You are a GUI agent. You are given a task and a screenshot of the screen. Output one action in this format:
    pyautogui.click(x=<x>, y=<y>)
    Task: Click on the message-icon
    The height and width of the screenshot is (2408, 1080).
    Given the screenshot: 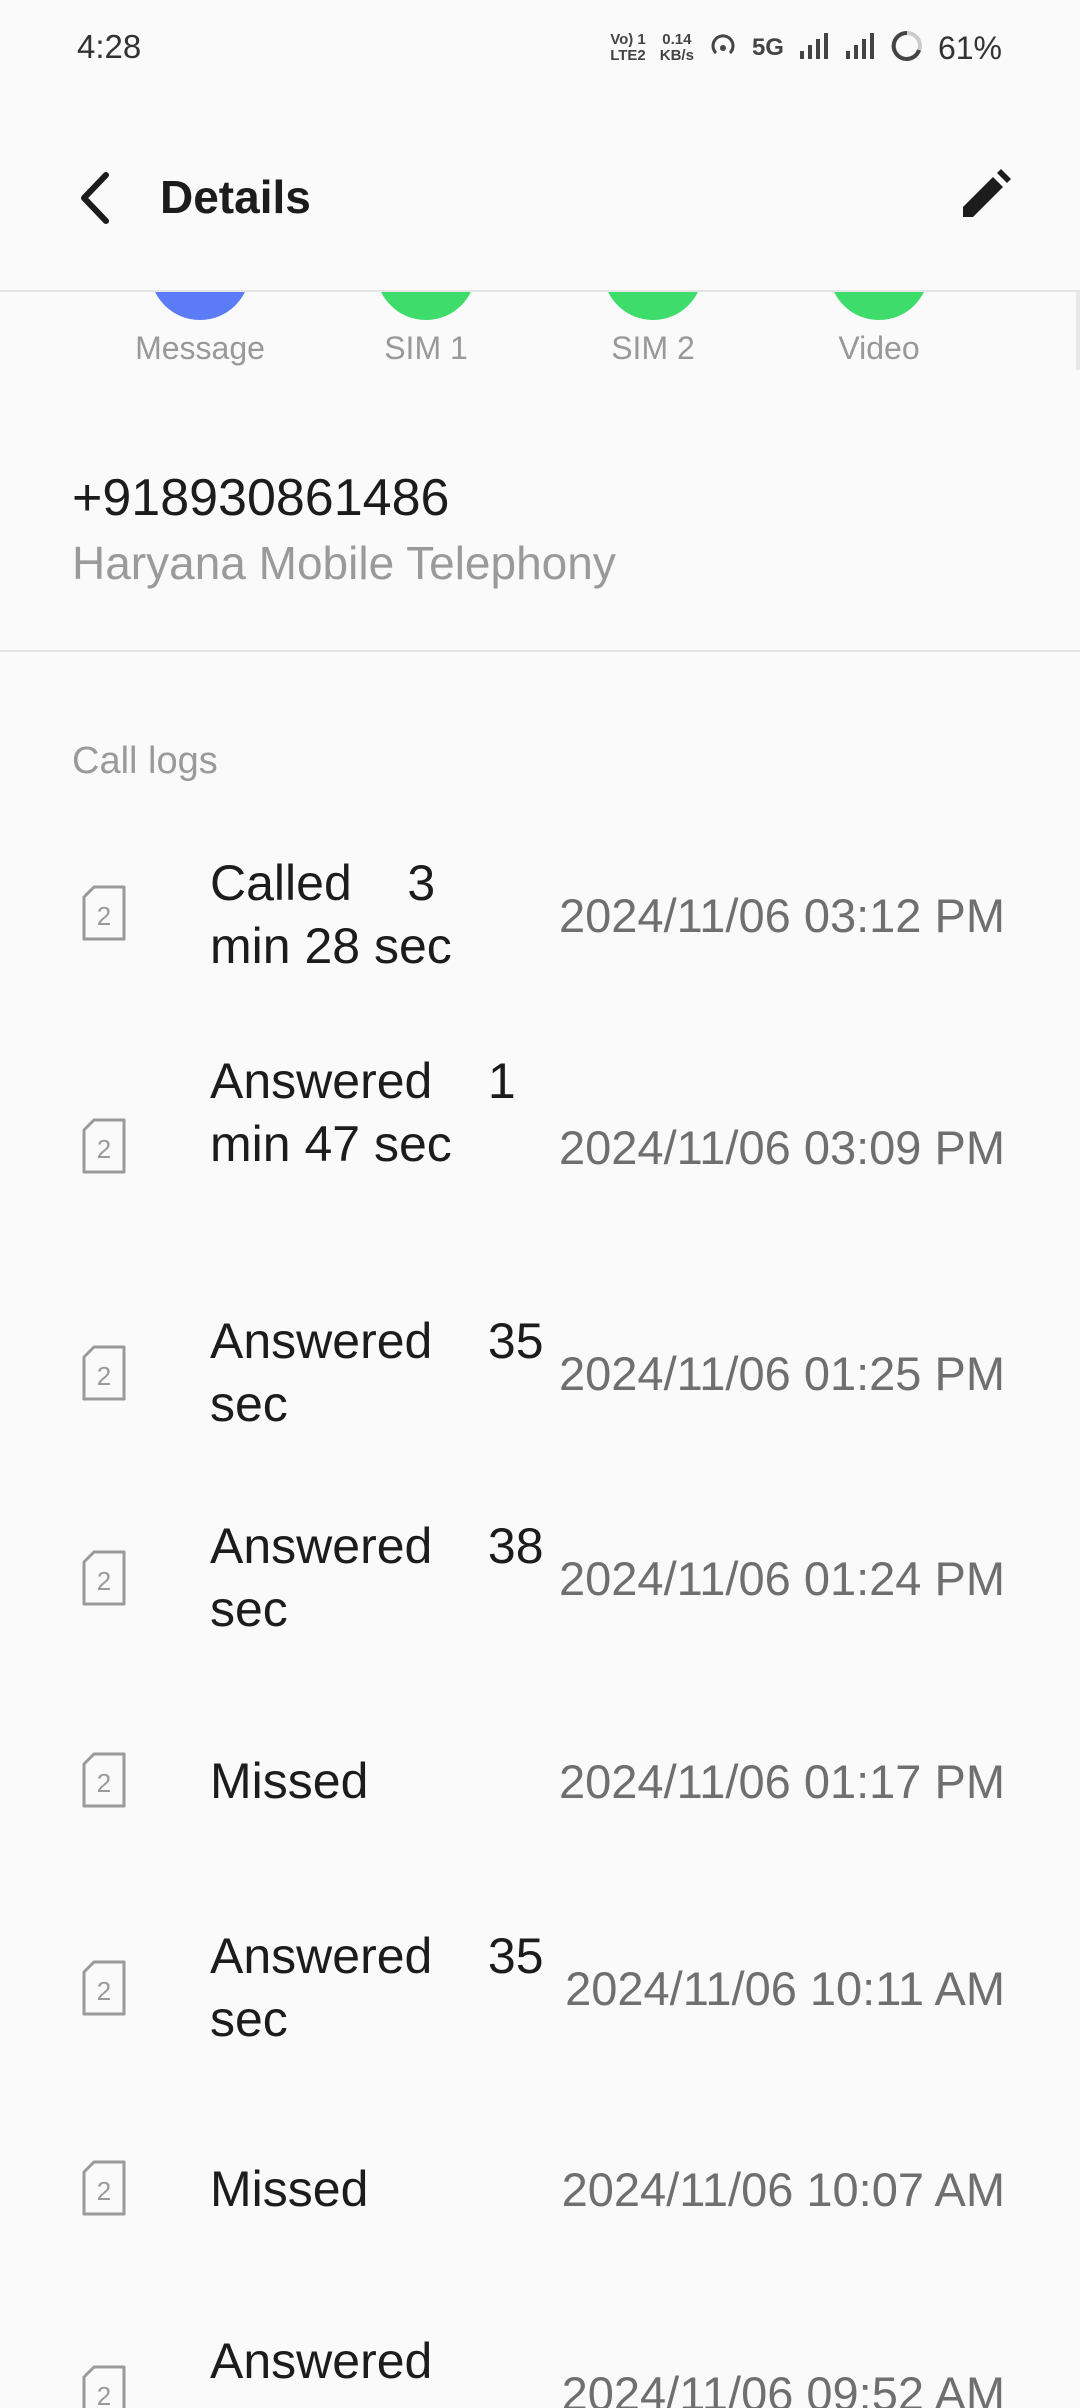 What is the action you would take?
    pyautogui.click(x=200, y=305)
    